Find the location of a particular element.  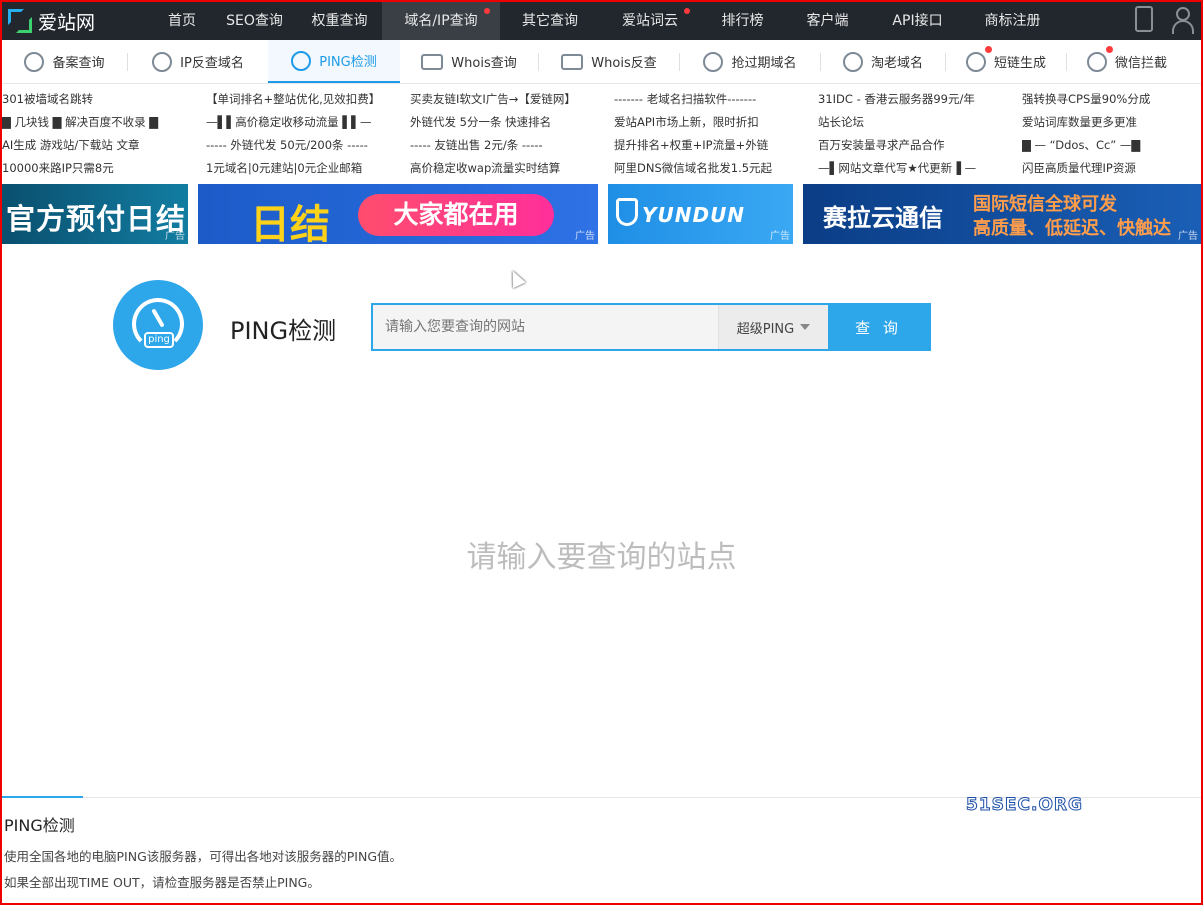

nav-weight: 权重查询 is located at coordinates (339, 21).